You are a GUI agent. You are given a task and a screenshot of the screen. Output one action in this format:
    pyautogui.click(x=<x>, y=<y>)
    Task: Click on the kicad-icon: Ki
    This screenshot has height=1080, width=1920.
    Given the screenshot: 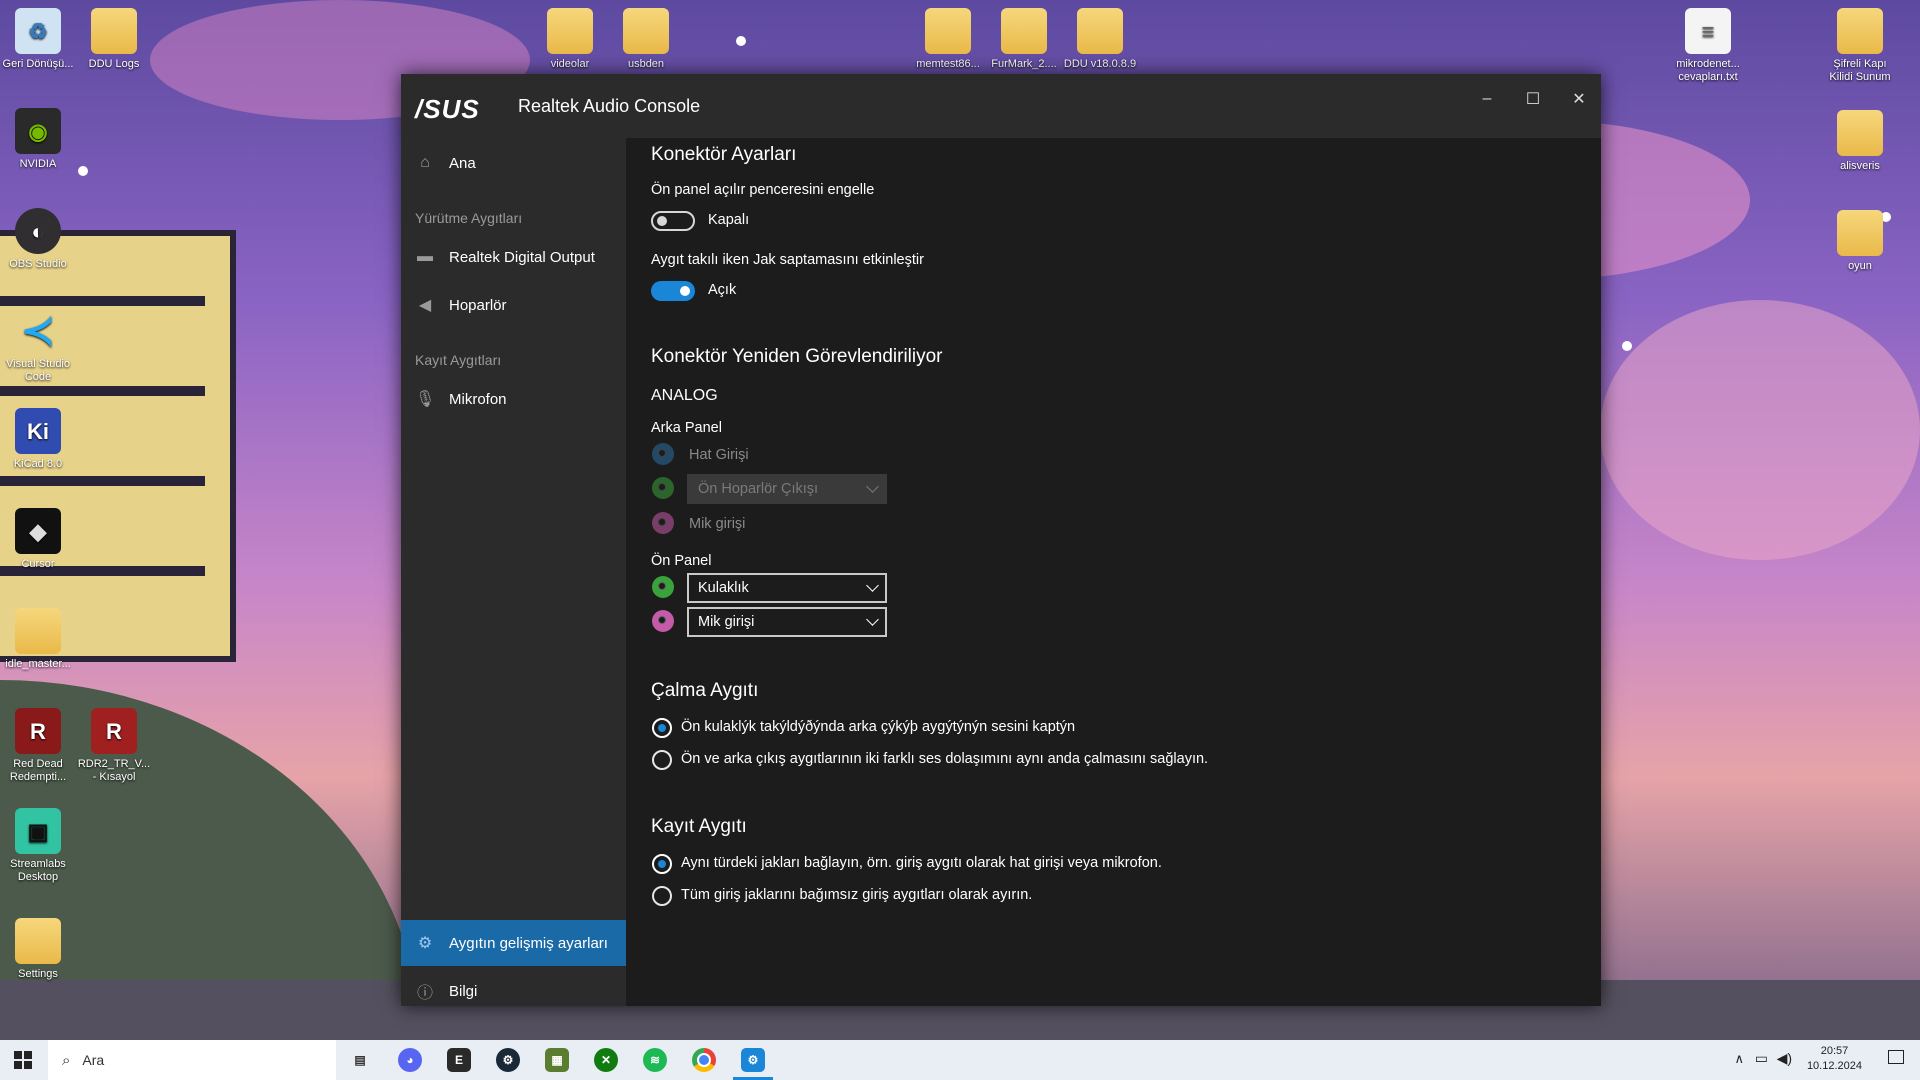 What is the action you would take?
    pyautogui.click(x=38, y=431)
    